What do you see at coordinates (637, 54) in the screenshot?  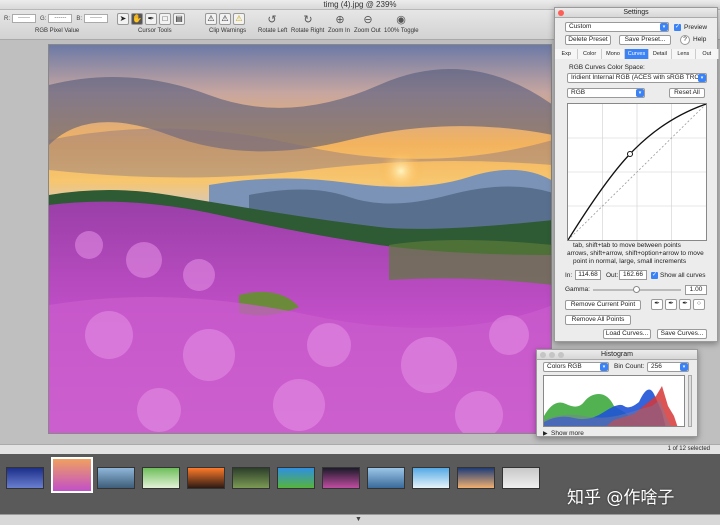 I see `tab-curves: Curves` at bounding box center [637, 54].